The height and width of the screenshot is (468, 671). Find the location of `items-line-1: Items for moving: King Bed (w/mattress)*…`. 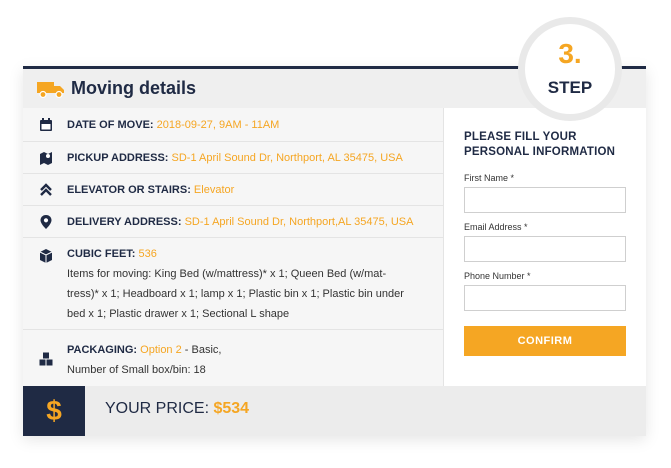

items-line-1: Items for moving: King Bed (w/mattress)*… is located at coordinates (227, 274).